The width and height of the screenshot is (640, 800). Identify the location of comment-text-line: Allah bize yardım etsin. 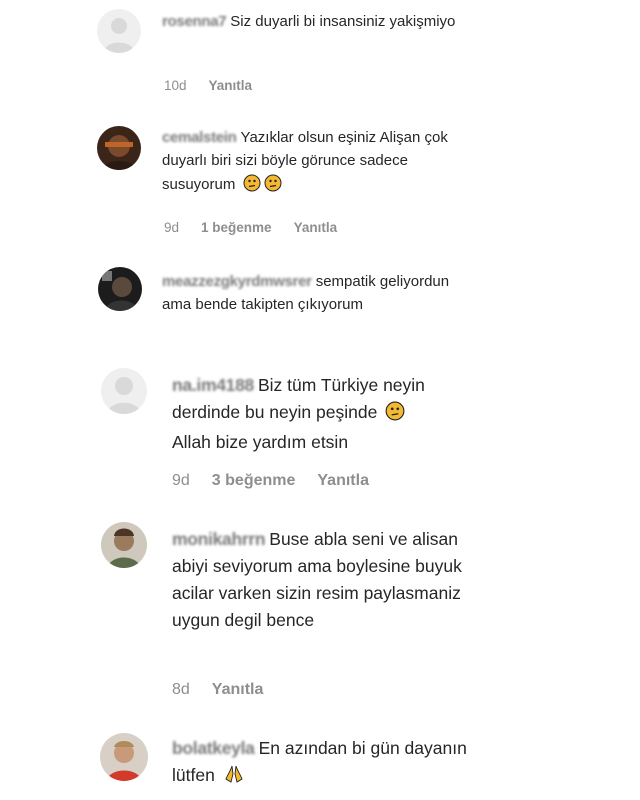
(260, 442).